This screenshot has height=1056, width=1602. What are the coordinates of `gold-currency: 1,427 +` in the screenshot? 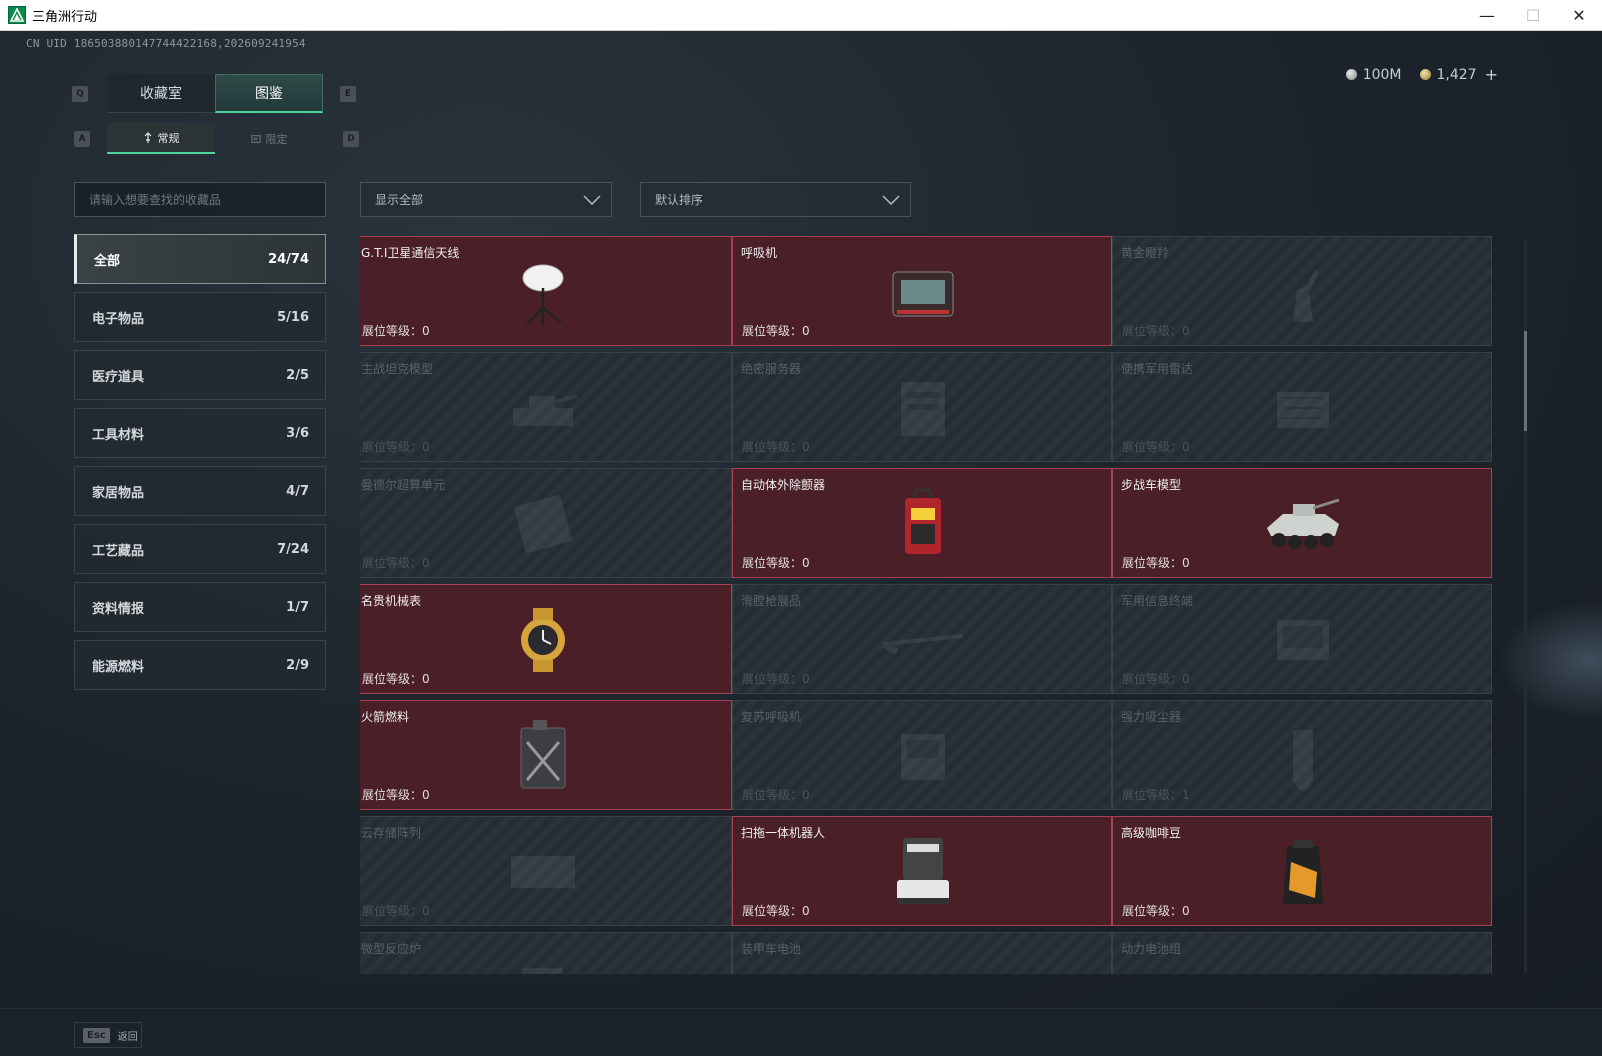 It's located at (1458, 74).